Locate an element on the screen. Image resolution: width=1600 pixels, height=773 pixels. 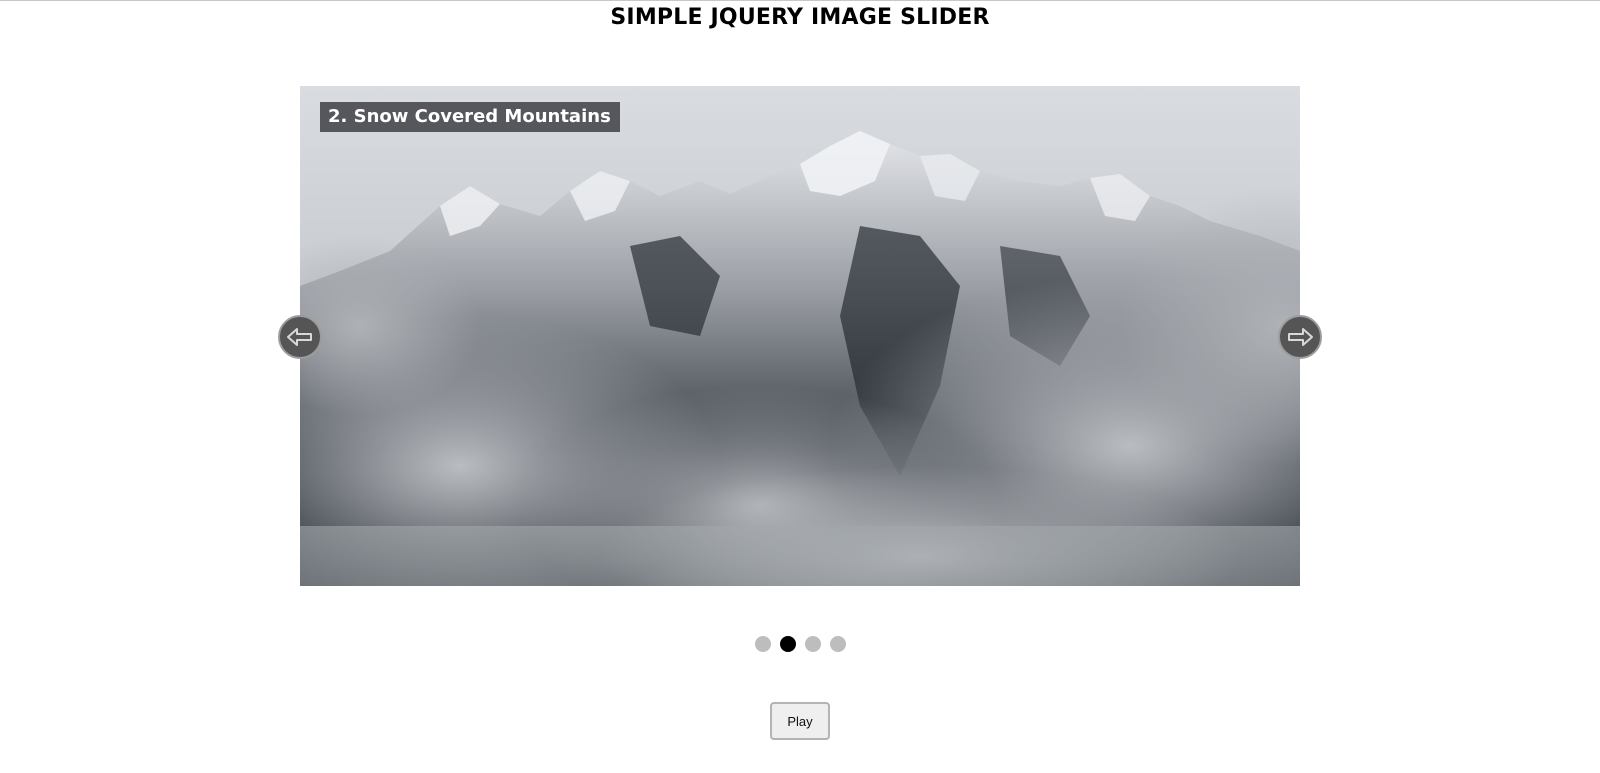
slide-indicators is located at coordinates (800, 644).